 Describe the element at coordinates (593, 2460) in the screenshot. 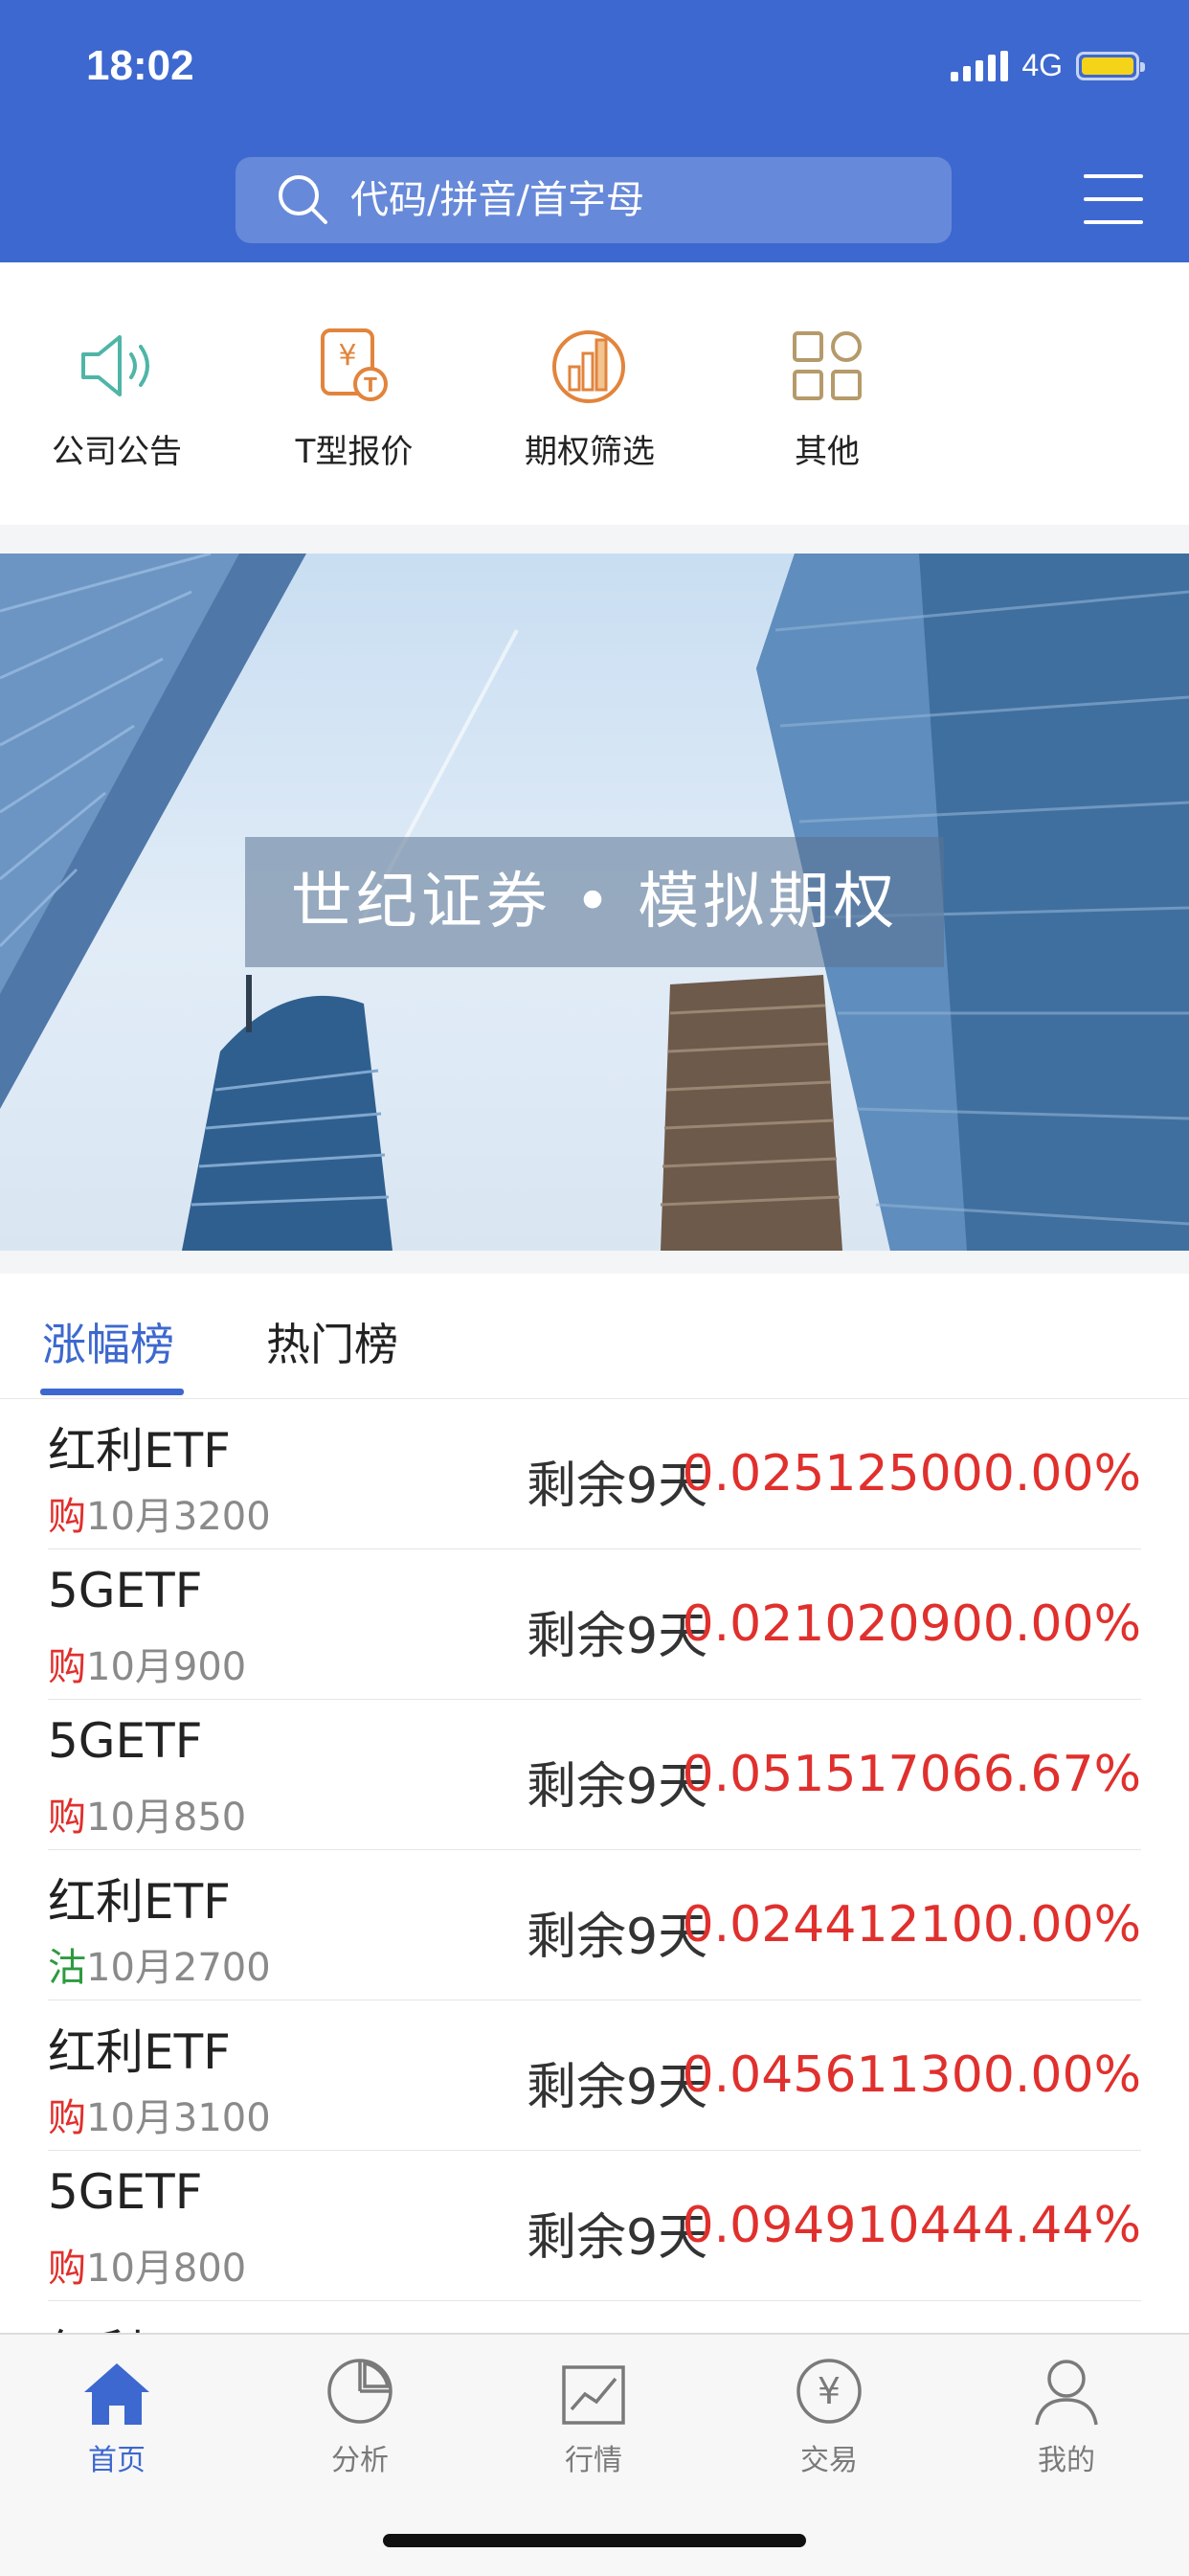

I see `tabbar-label: 行情` at that location.